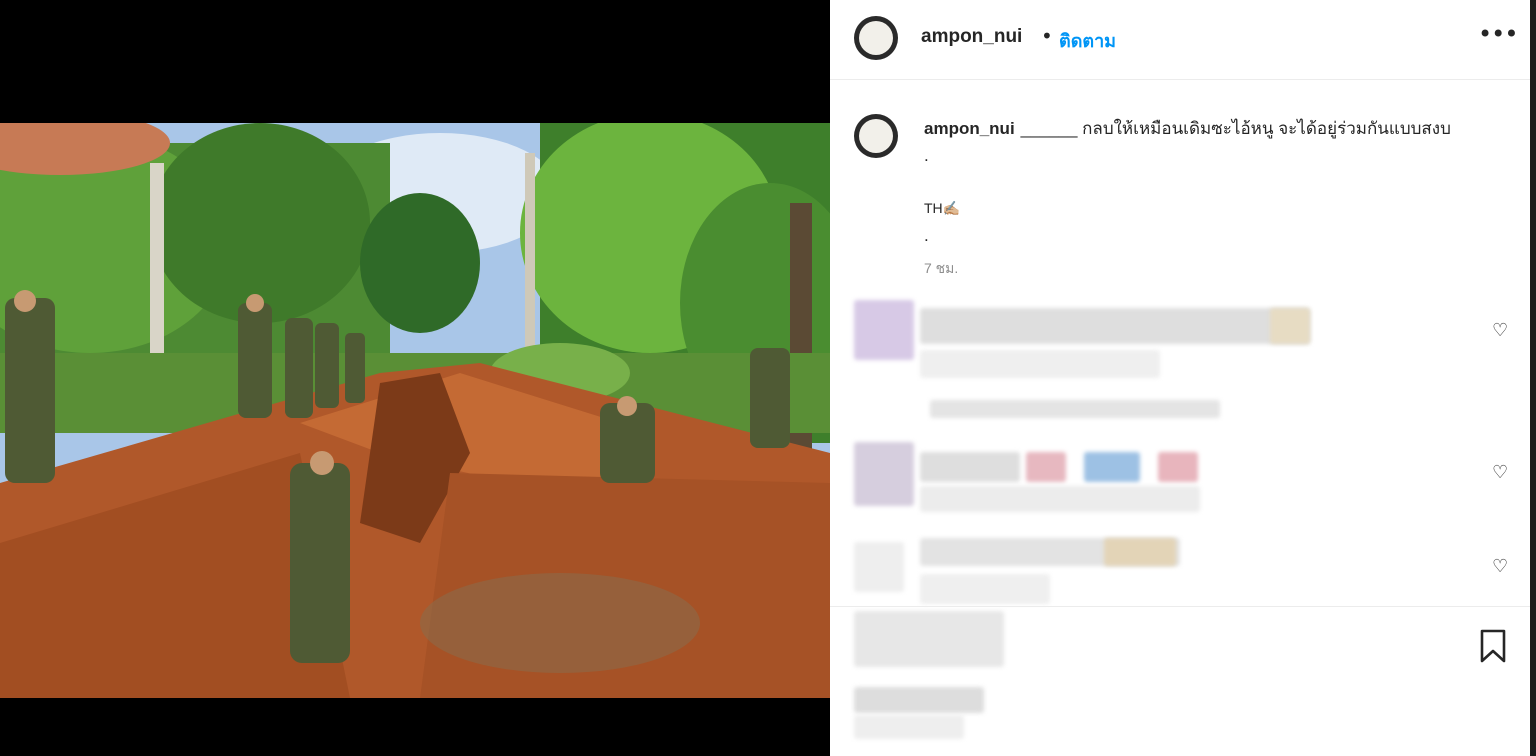  Describe the element at coordinates (941, 268) in the screenshot. I see `post-timestamp: 7 ชม.` at that location.